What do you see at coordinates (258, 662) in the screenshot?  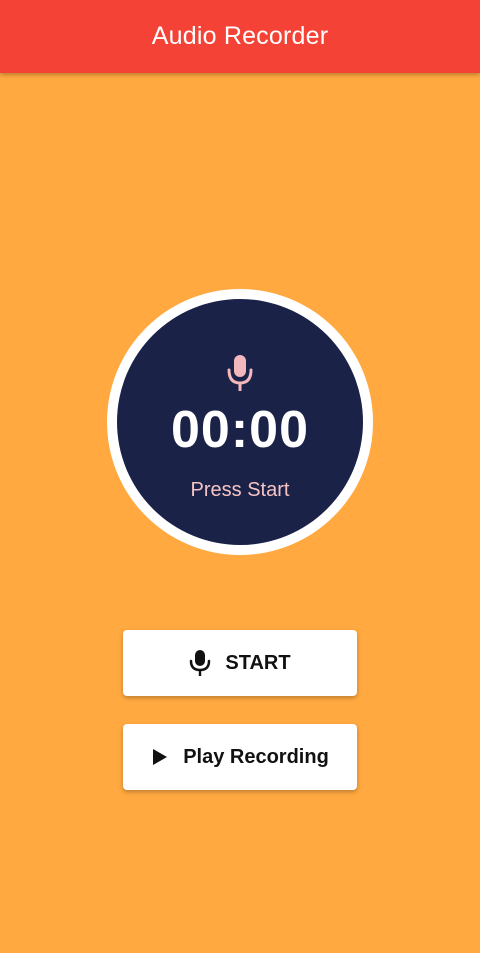 I see `start-button-label: START` at bounding box center [258, 662].